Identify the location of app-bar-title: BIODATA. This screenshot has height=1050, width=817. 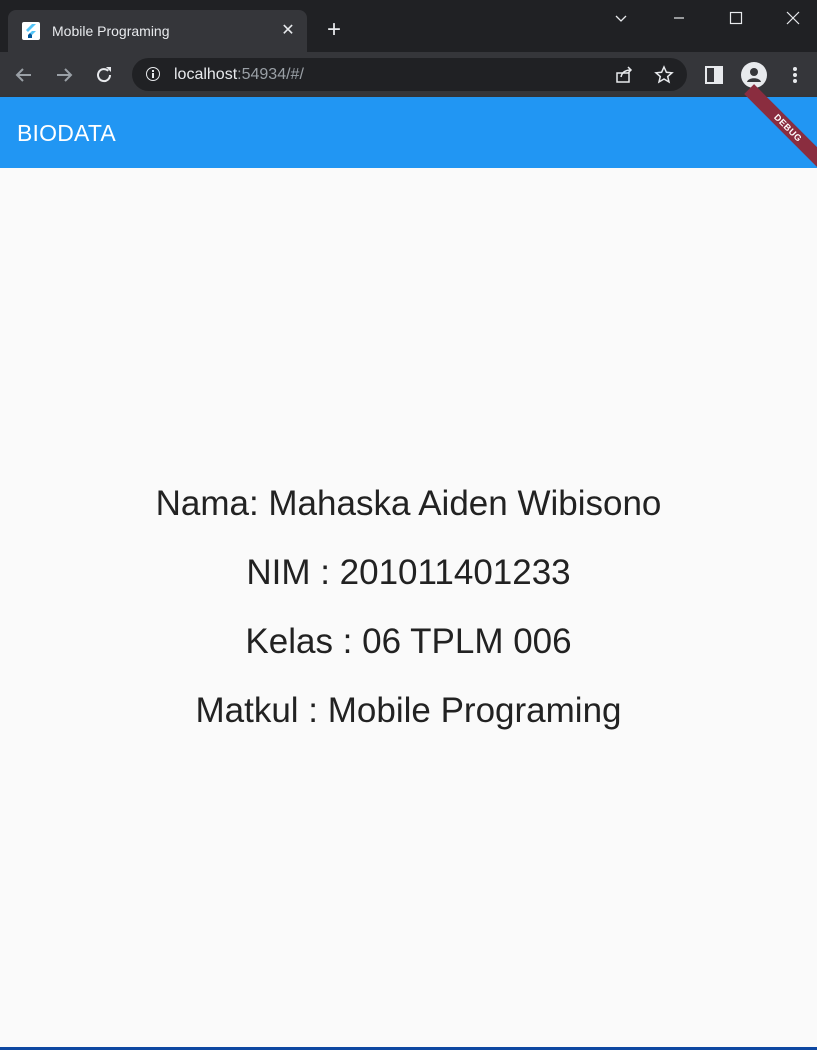
(66, 133).